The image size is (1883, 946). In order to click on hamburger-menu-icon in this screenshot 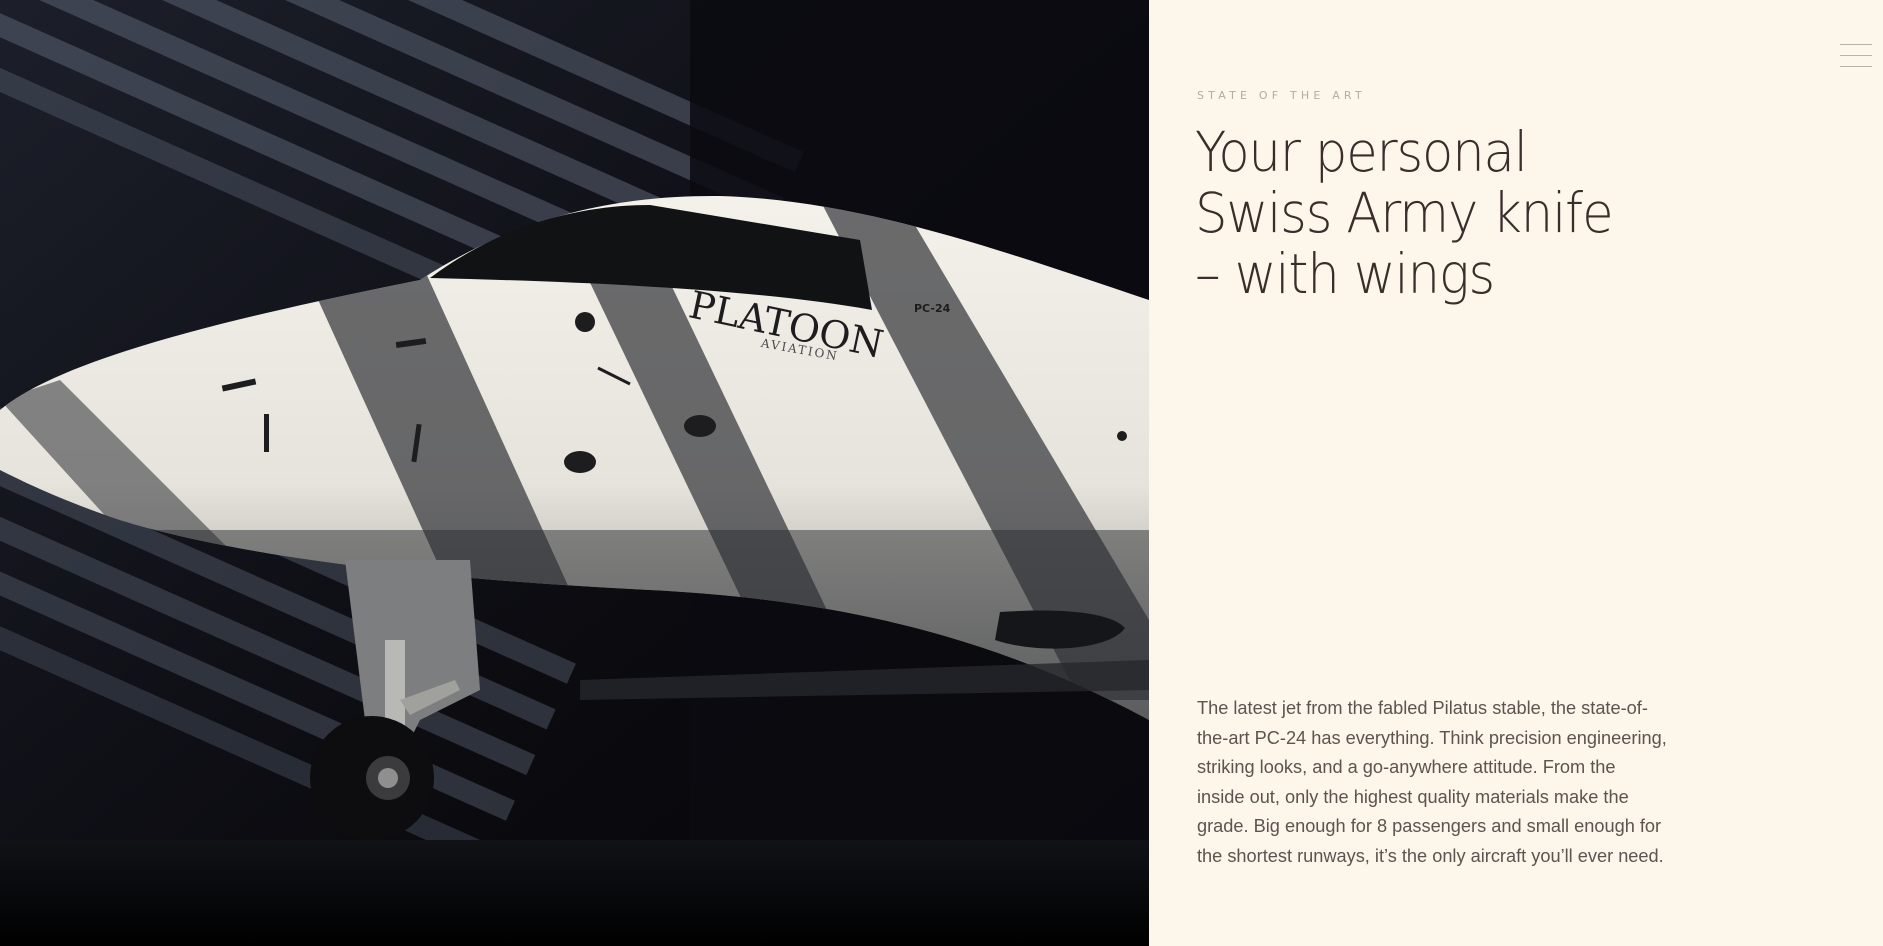, I will do `click(1856, 57)`.